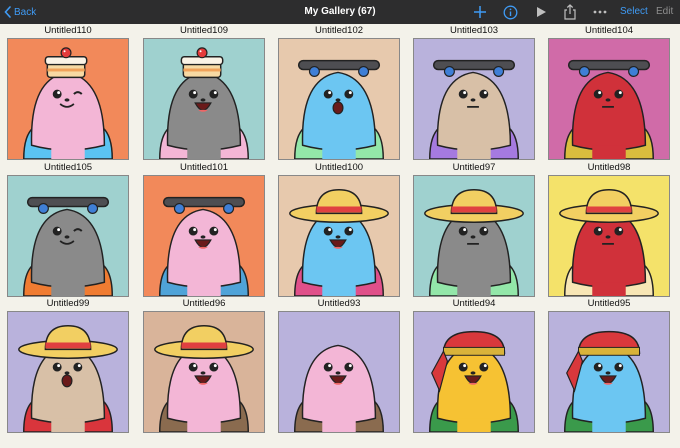 Image resolution: width=680 pixels, height=448 pixels. What do you see at coordinates (25, 12) in the screenshot?
I see `back-label: Back` at bounding box center [25, 12].